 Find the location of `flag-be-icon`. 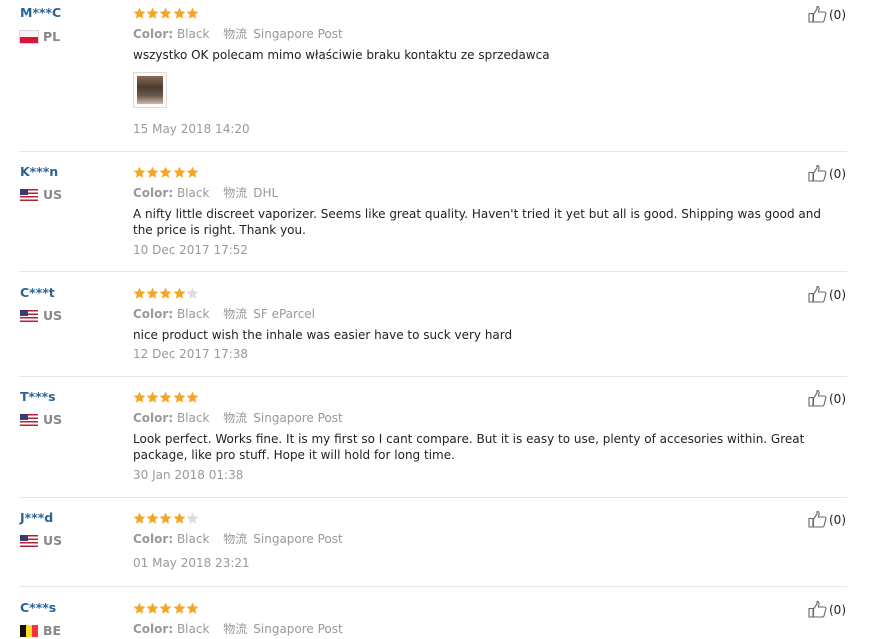

flag-be-icon is located at coordinates (29, 630).